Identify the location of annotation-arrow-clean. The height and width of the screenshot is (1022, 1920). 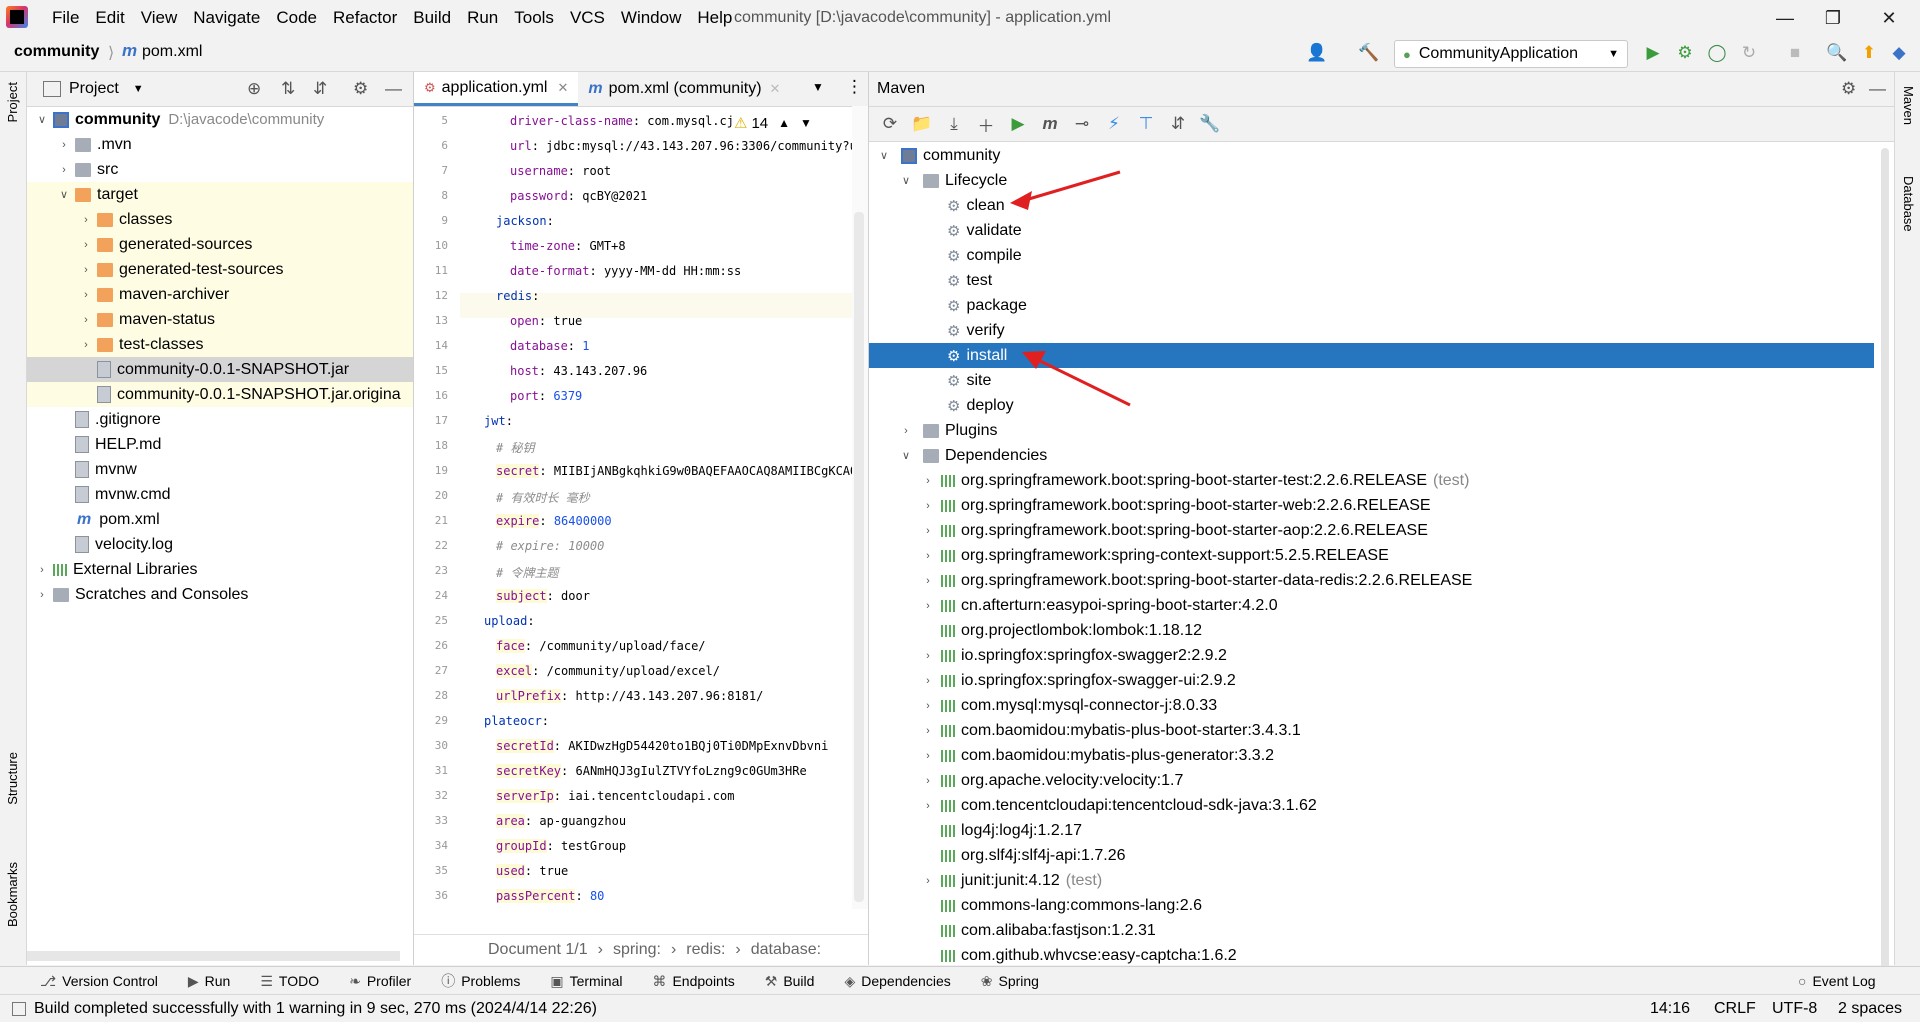
(1071, 186).